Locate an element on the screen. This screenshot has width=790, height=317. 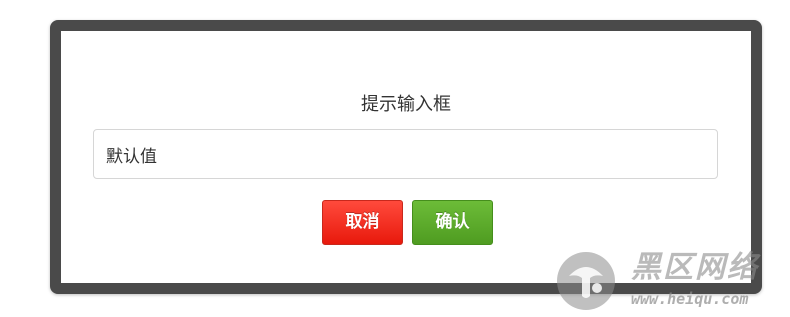
mushroom-logo-icon is located at coordinates (586, 281).